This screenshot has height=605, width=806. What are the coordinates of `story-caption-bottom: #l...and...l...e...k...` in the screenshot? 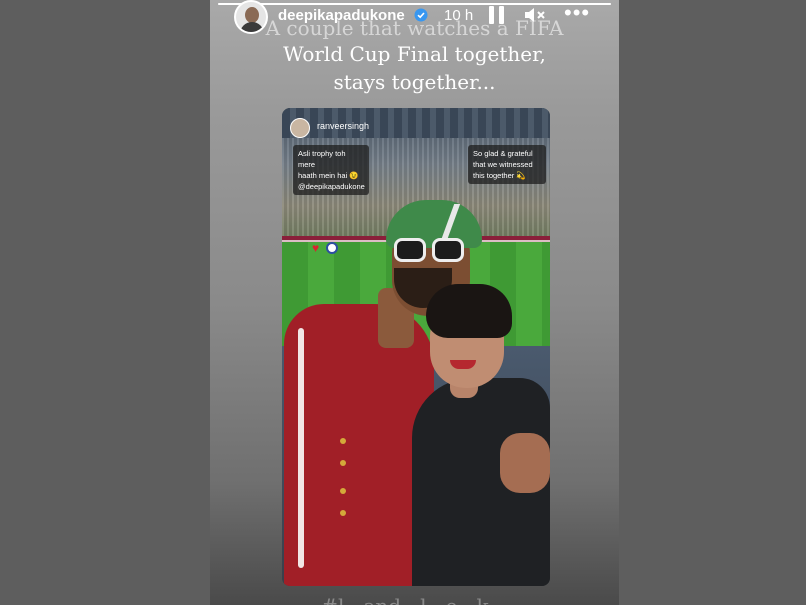 It's located at (414, 598).